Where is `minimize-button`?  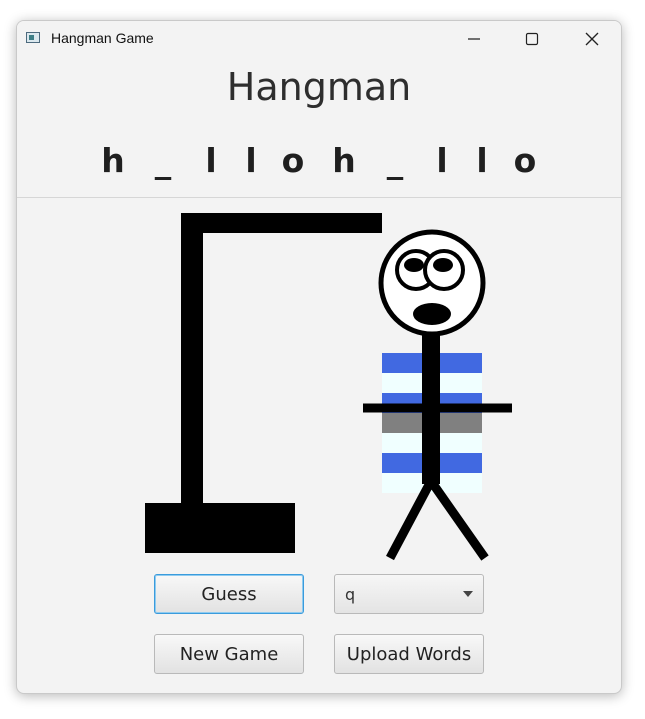 minimize-button is located at coordinates (474, 39).